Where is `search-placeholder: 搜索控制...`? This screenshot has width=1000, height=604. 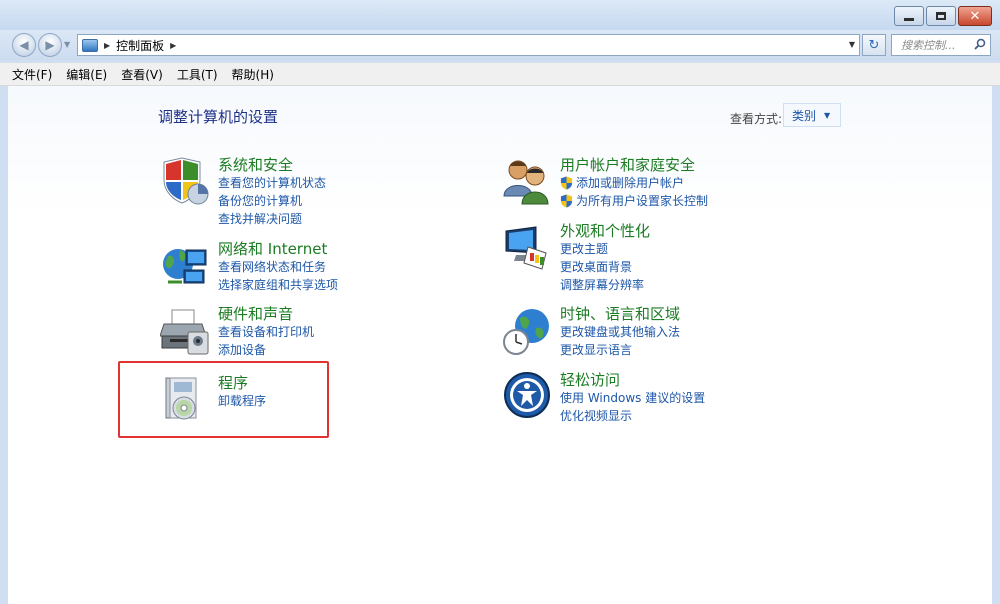 search-placeholder: 搜索控制... is located at coordinates (928, 45).